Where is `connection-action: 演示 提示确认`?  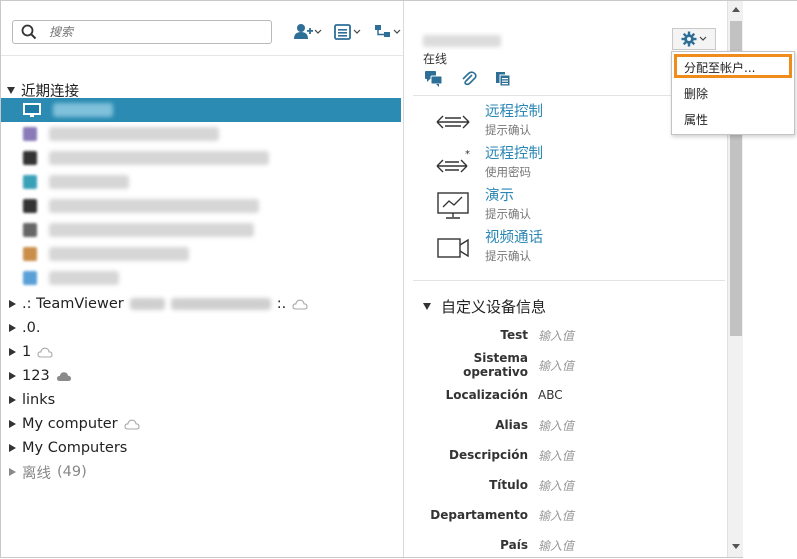 connection-action: 演示 提示确认 is located at coordinates (483, 204).